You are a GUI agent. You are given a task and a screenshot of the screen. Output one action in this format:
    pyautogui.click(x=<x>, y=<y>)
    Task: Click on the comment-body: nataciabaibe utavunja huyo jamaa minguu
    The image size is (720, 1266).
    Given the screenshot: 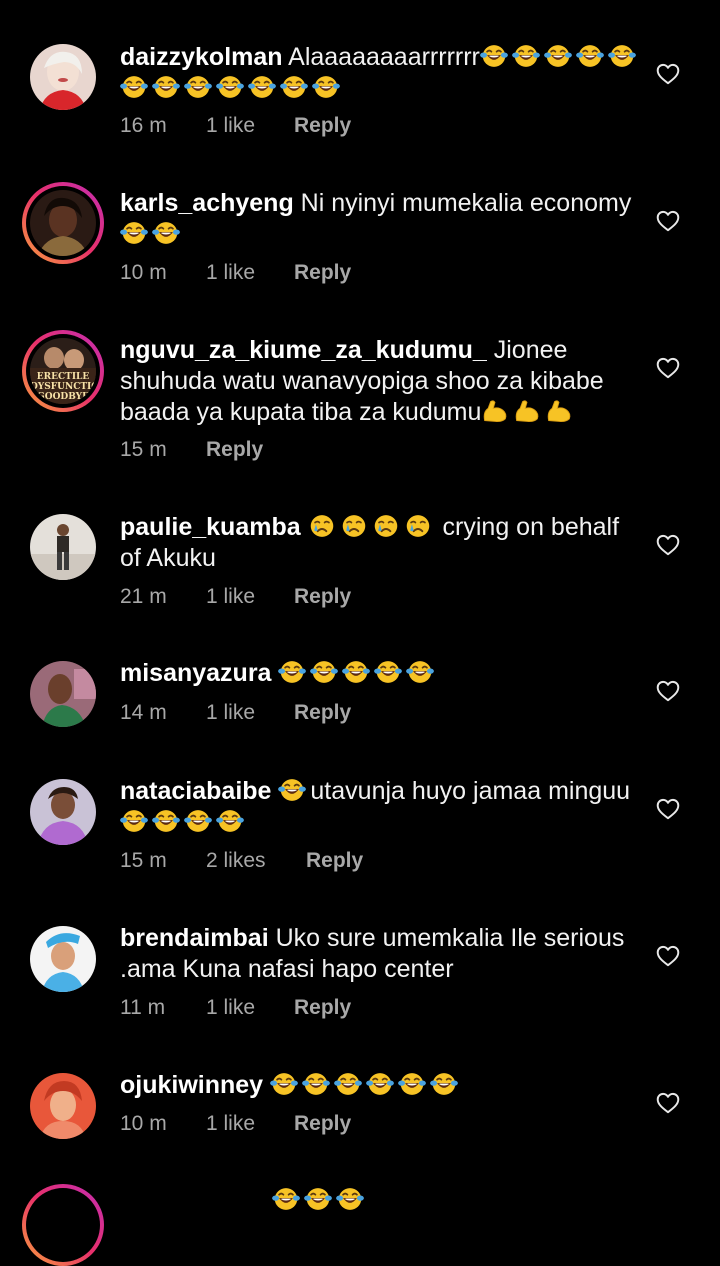 What is the action you would take?
    pyautogui.click(x=380, y=807)
    